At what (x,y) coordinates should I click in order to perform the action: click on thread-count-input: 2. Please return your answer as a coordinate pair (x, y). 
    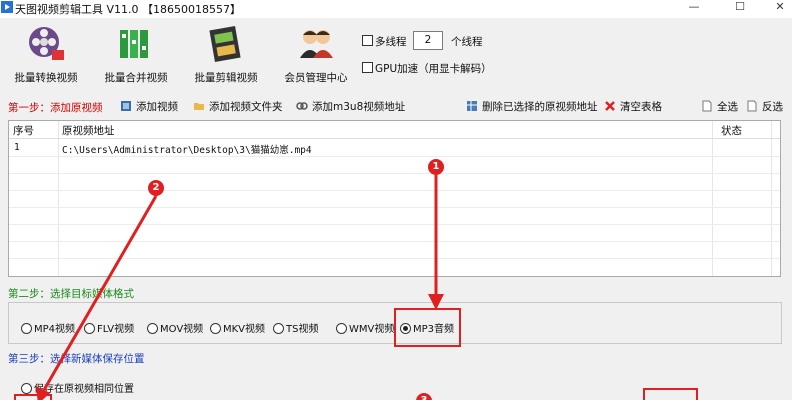
    Looking at the image, I should click on (428, 40).